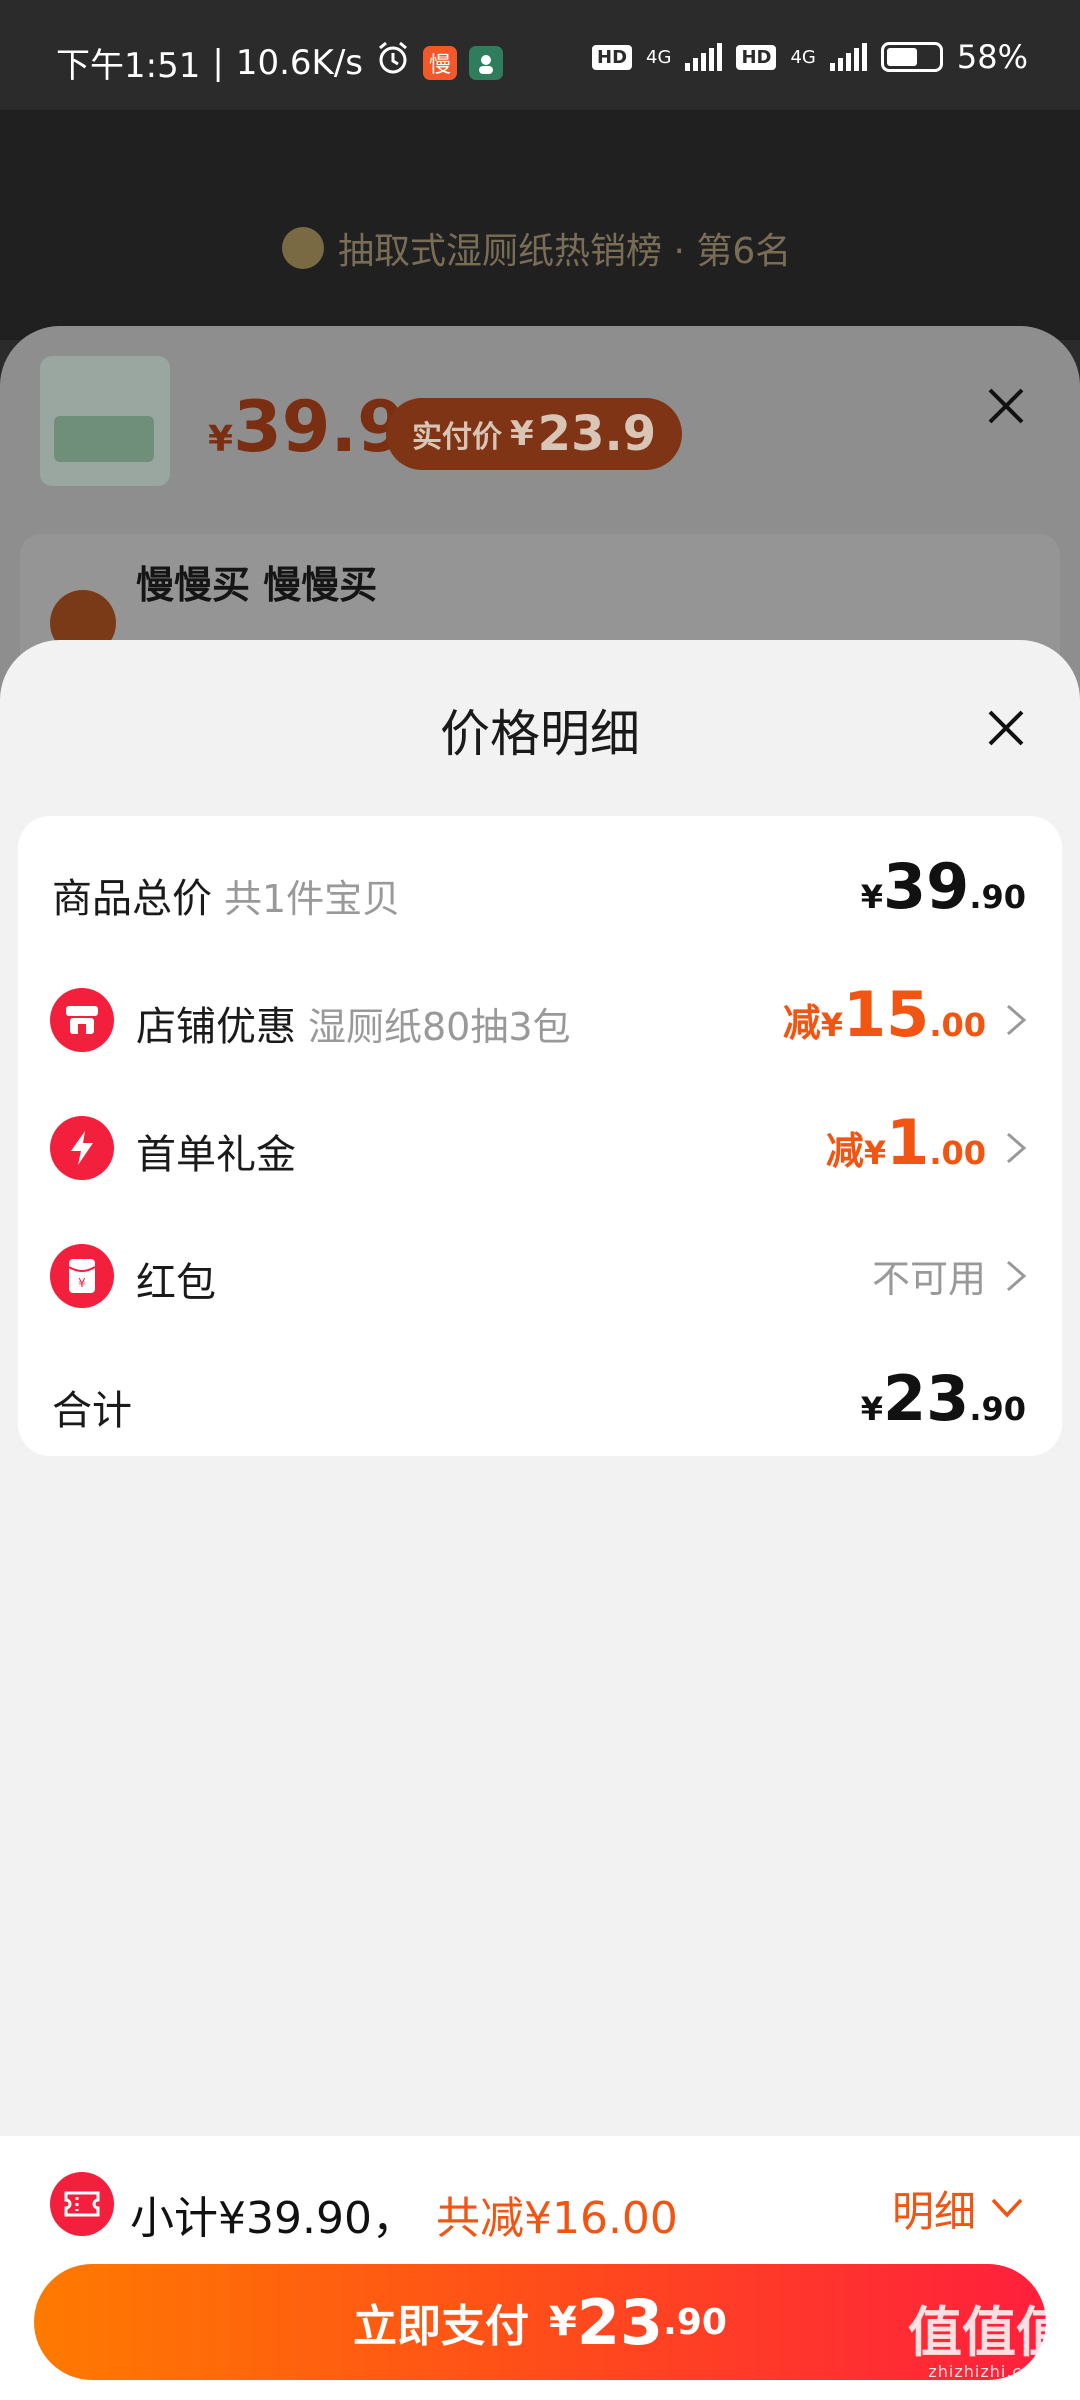 This screenshot has height=2400, width=1080. What do you see at coordinates (540, 892) in the screenshot?
I see `row-goods-total: 商品总价 共1件宝贝 ¥39.90` at bounding box center [540, 892].